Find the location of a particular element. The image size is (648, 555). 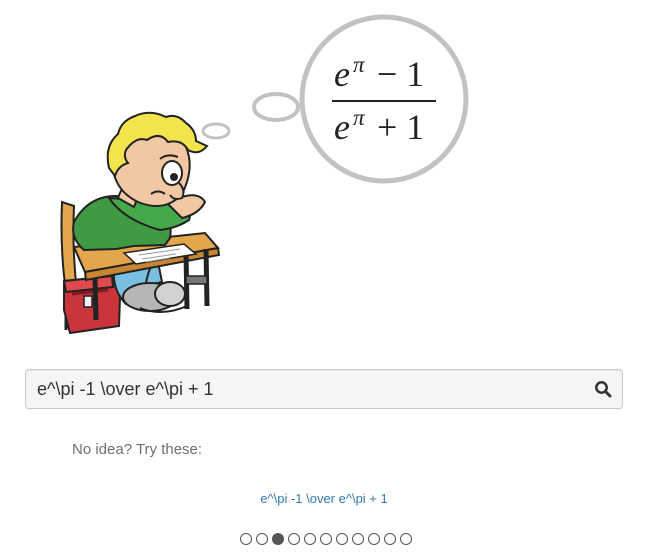

student-head is located at coordinates (157, 159).